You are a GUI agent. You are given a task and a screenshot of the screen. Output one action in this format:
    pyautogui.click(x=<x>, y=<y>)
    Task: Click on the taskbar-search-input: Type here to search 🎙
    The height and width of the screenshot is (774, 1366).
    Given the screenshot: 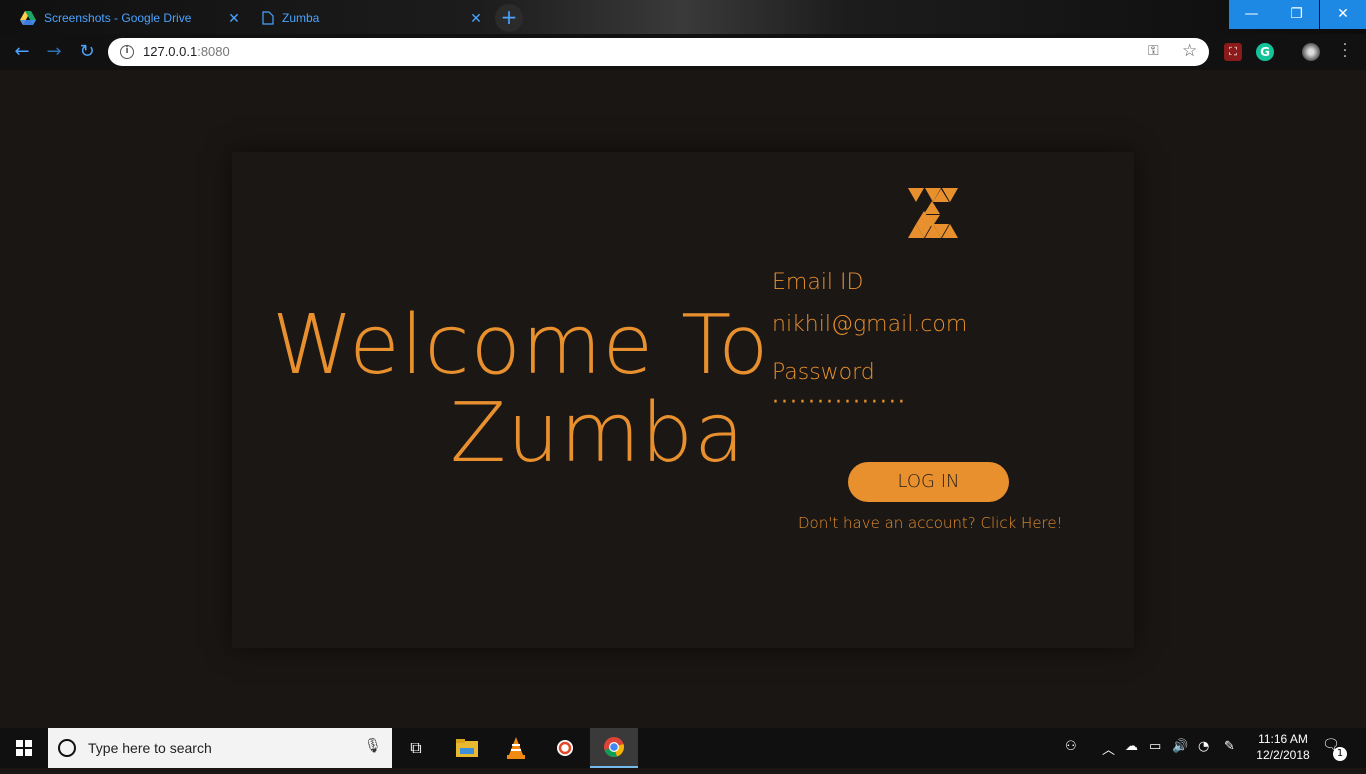 What is the action you would take?
    pyautogui.click(x=220, y=748)
    